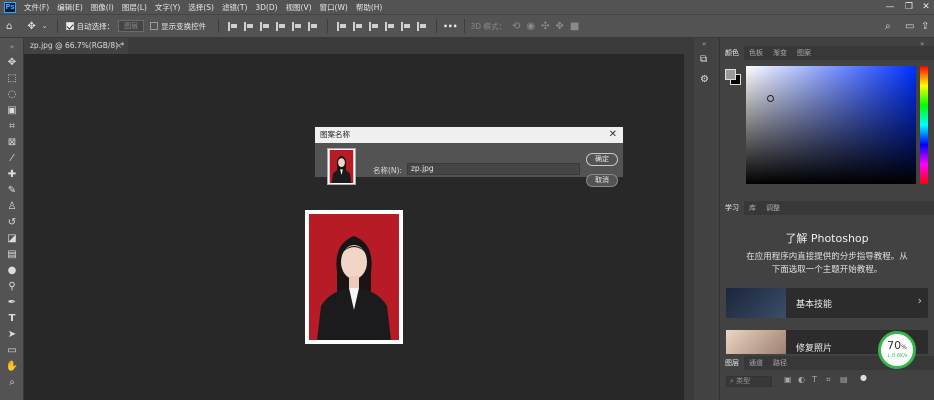 The height and width of the screenshot is (400, 934). What do you see at coordinates (602, 159) in the screenshot?
I see `ok-button: 确定` at bounding box center [602, 159].